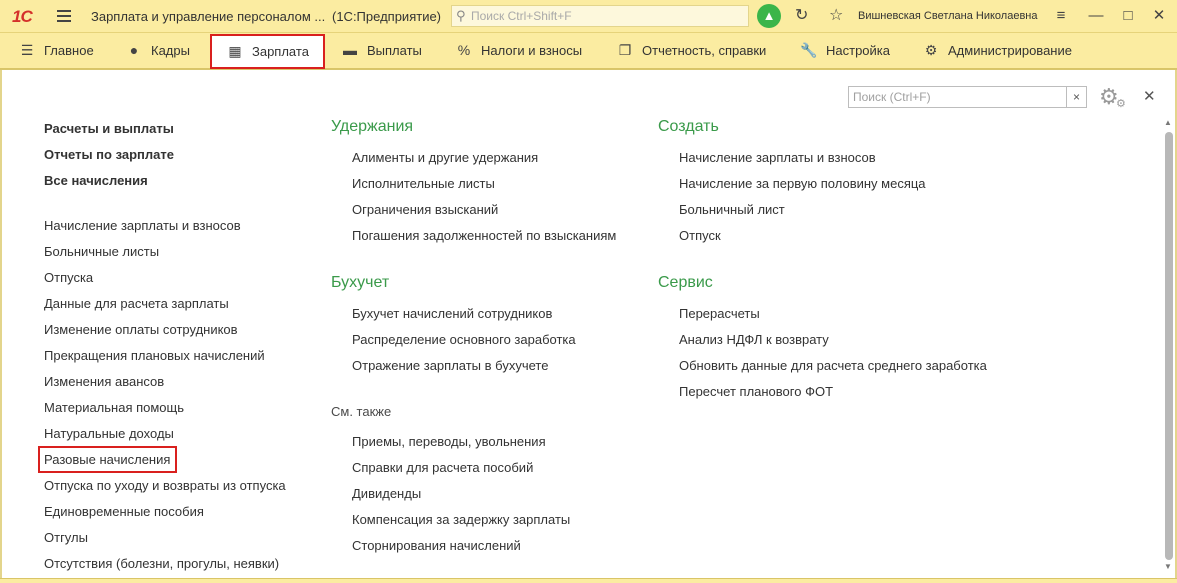  What do you see at coordinates (1077, 97) in the screenshot?
I see `clear-search-icon: ×` at bounding box center [1077, 97].